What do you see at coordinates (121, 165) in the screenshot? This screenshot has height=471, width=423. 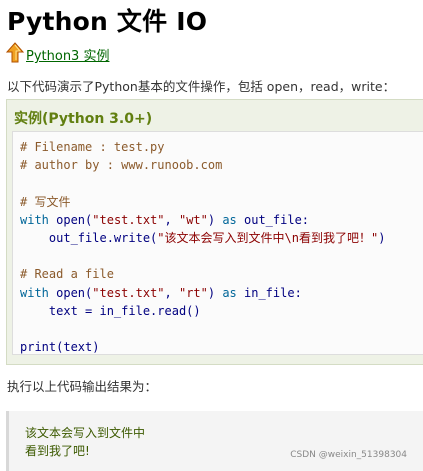 I see `code-line-2: # author by : www.runoob.com` at bounding box center [121, 165].